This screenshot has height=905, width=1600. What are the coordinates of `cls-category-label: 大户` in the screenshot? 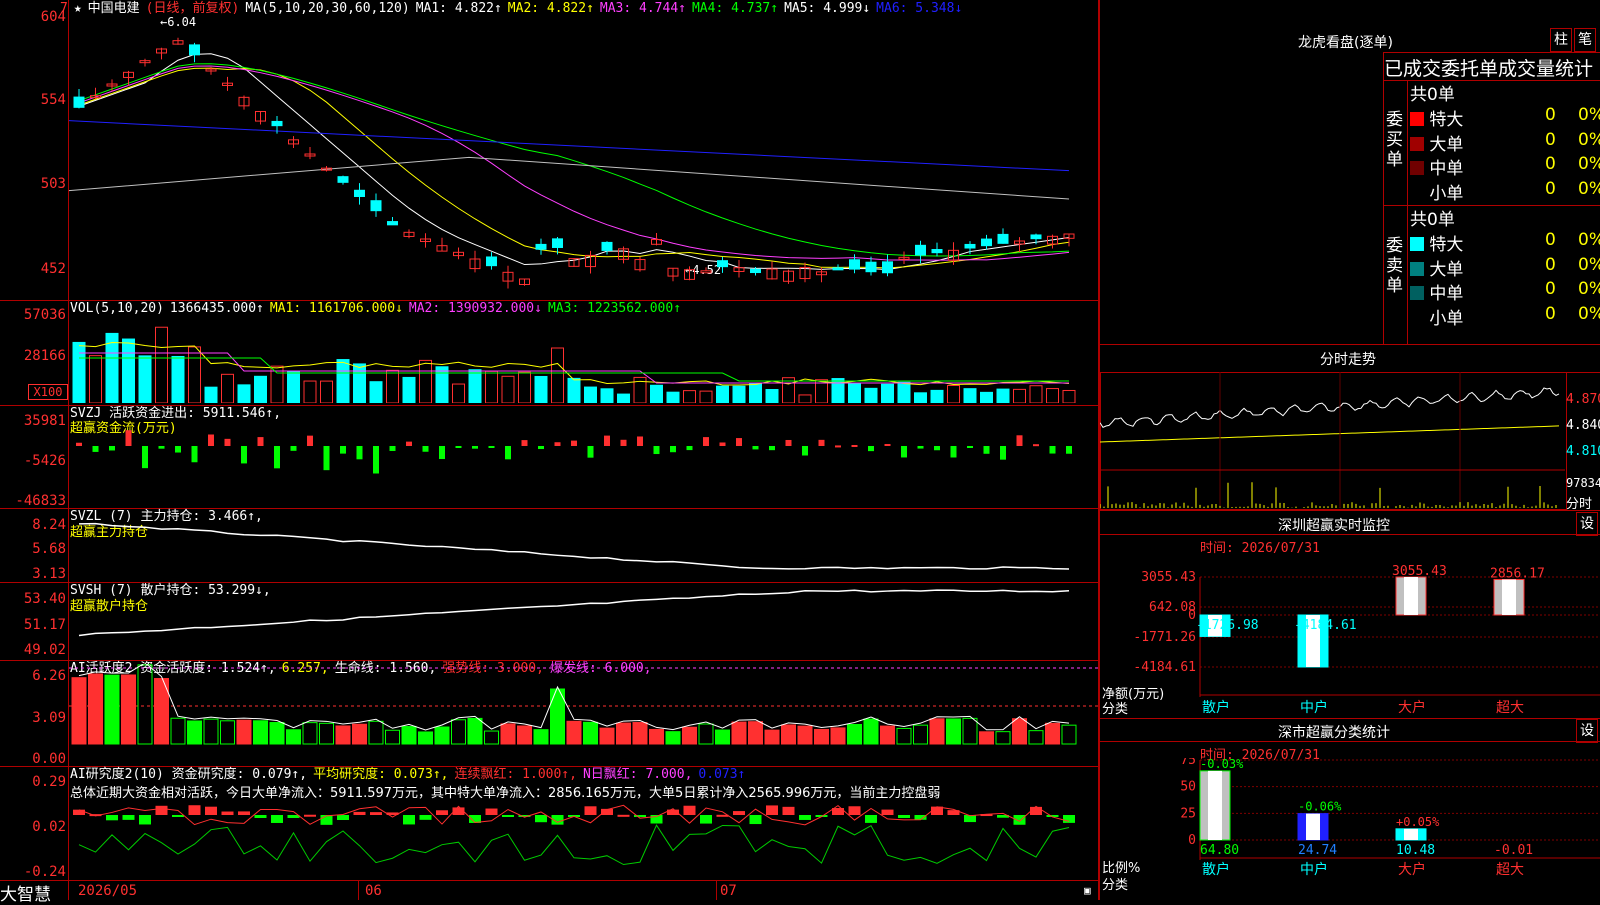 It's located at (1412, 869).